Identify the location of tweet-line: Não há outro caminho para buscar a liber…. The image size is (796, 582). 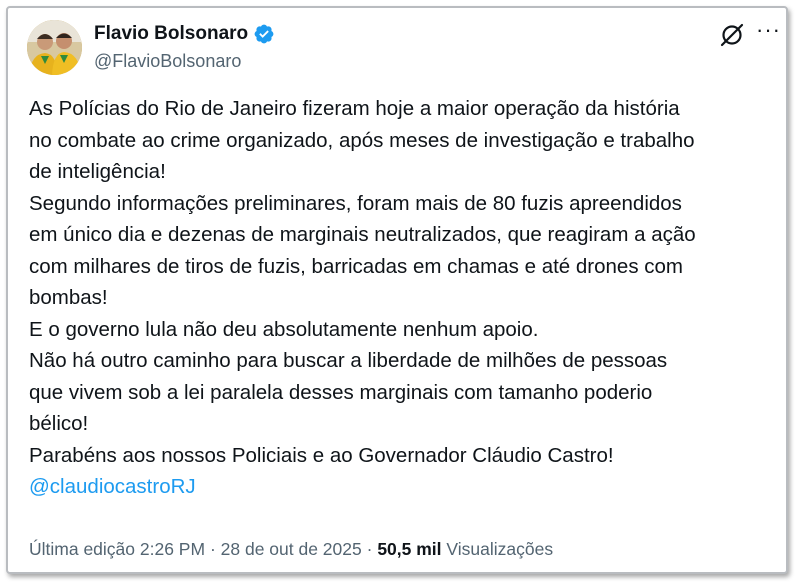
(348, 360).